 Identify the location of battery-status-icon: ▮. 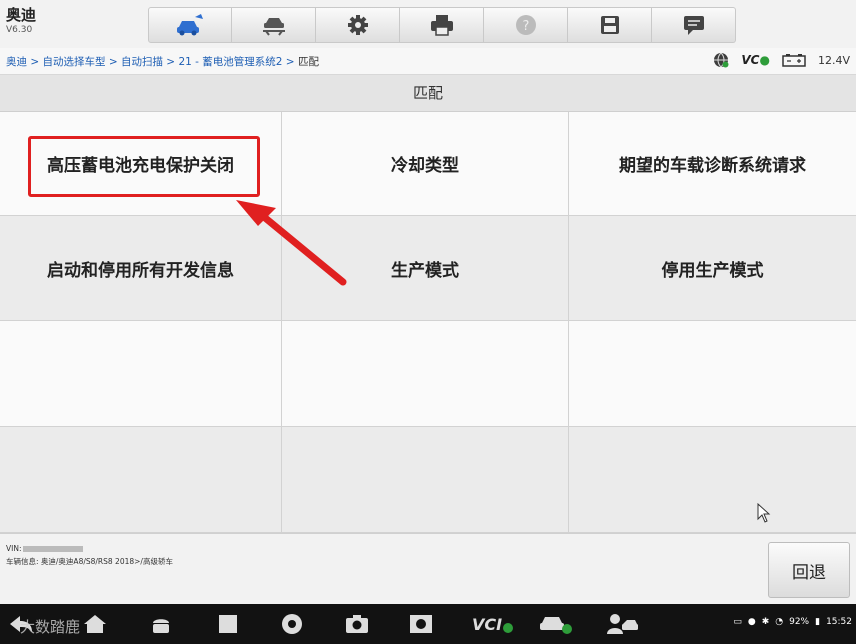
(818, 622).